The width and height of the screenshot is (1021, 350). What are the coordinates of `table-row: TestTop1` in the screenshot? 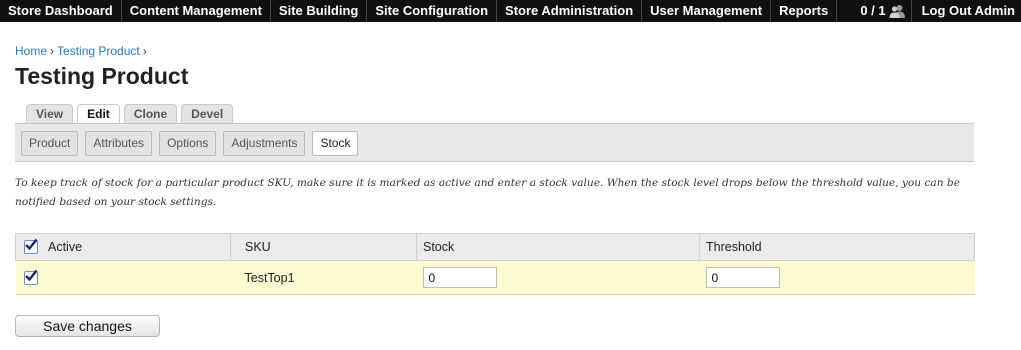 It's located at (495, 277).